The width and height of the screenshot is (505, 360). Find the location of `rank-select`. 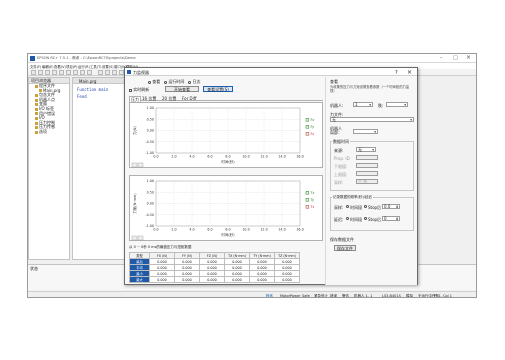

rank-select is located at coordinates (397, 105).